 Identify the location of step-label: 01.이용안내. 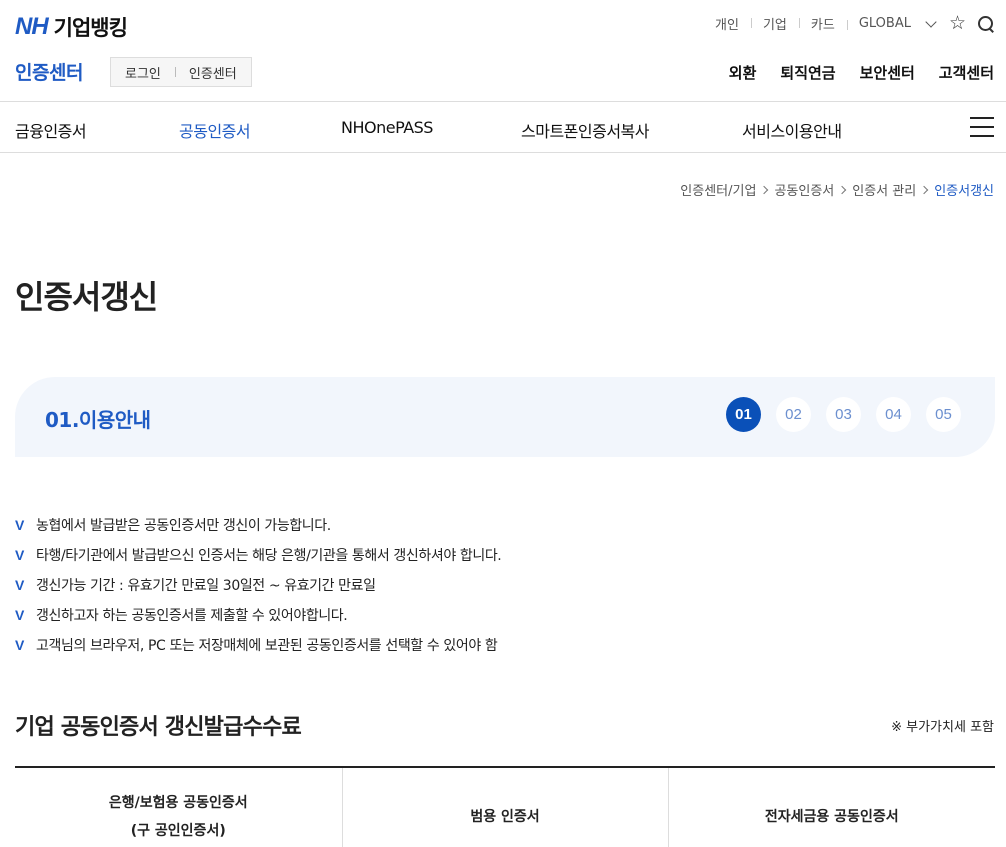
(98, 420).